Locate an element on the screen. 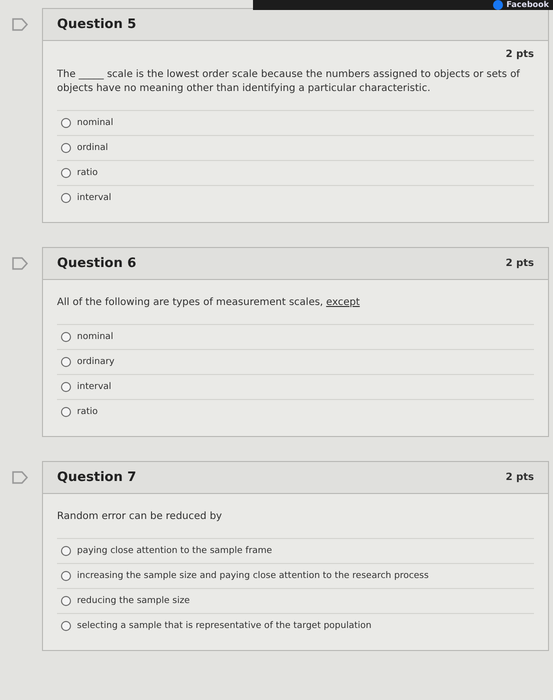  question-title: Question 6 is located at coordinates (96, 263).